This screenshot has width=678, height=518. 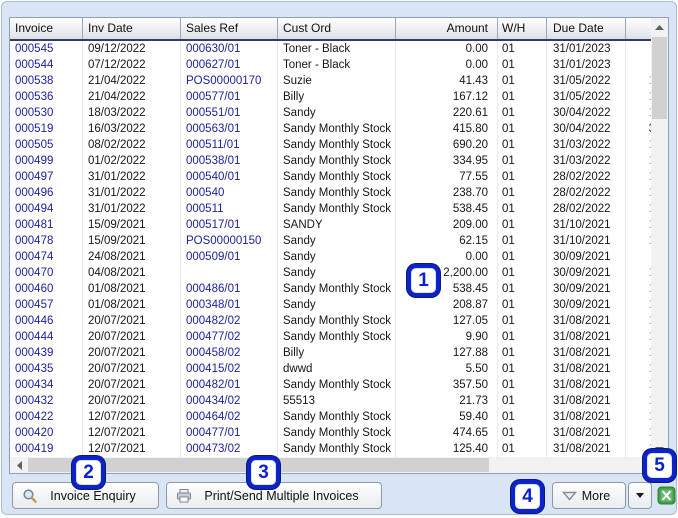 I want to click on sales-ref-cell: 000434/02, so click(x=229, y=401).